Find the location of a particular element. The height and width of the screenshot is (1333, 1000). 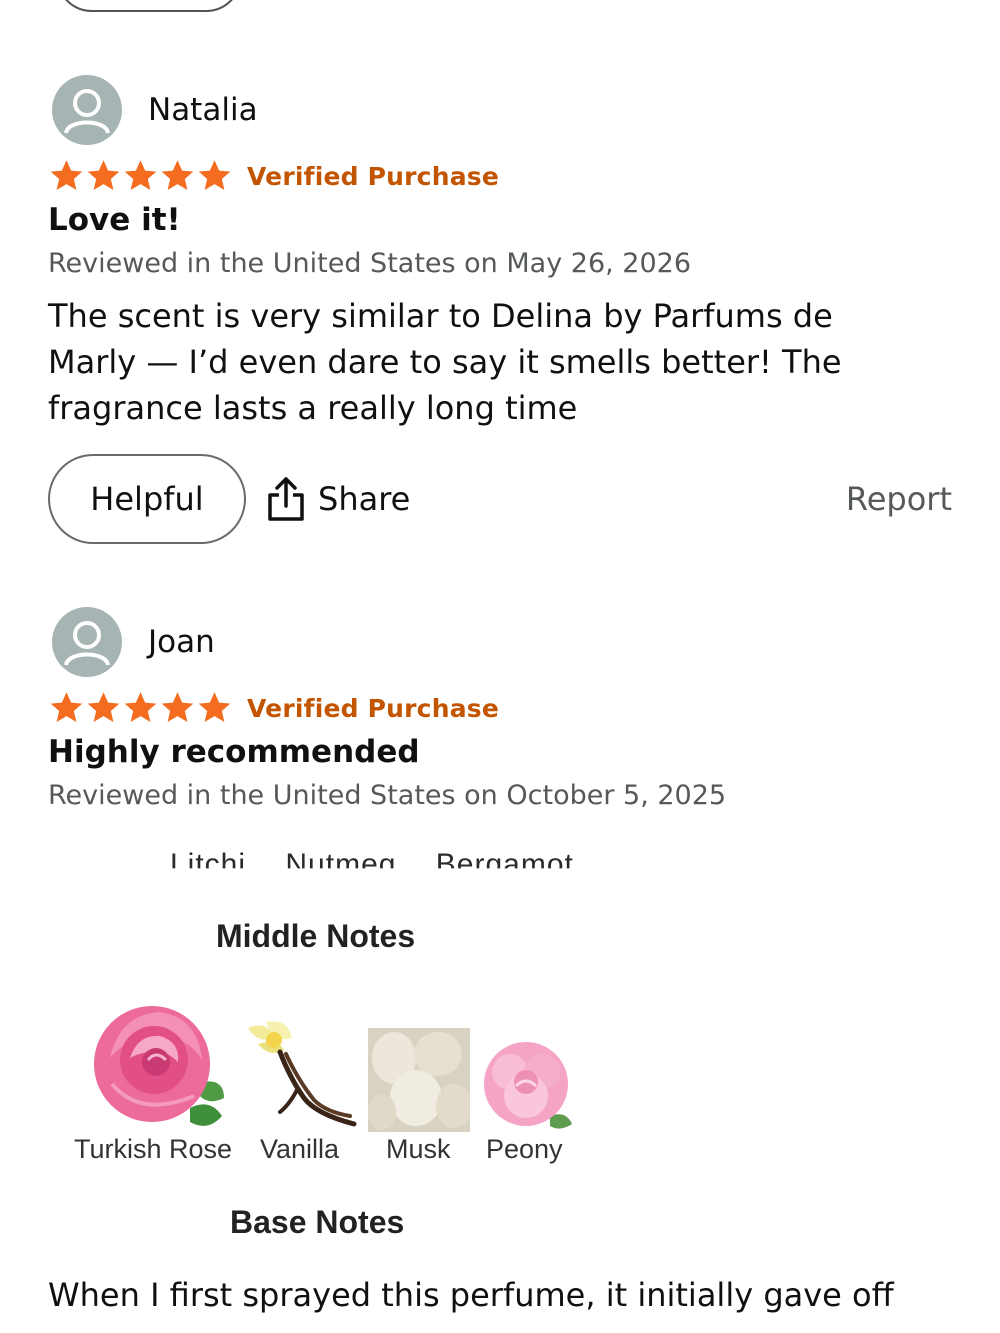

middle-notes-heading: Middle Notes is located at coordinates (316, 936).